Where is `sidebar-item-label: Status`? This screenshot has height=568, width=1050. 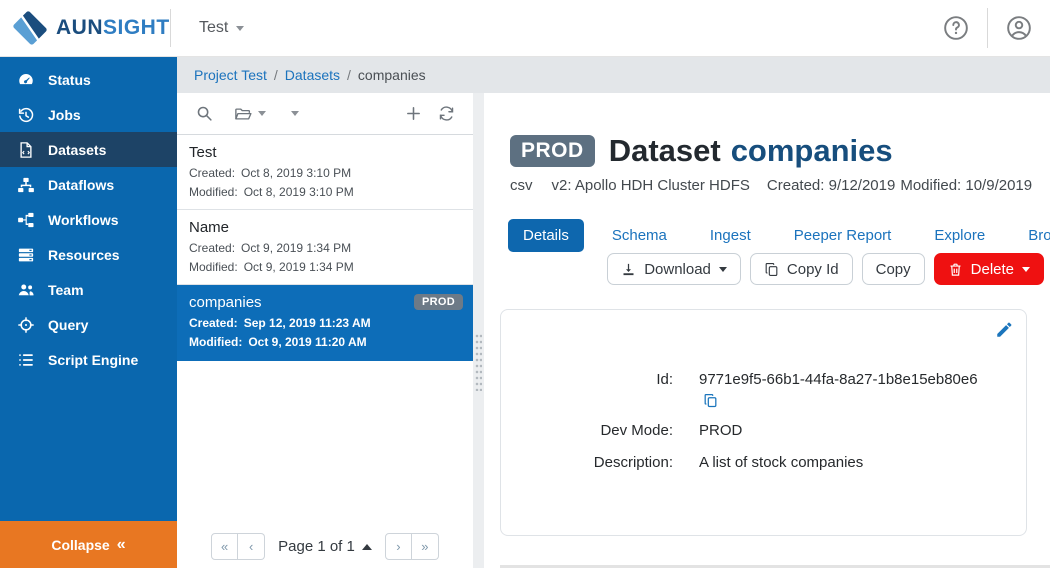
sidebar-item-label: Status is located at coordinates (69, 79).